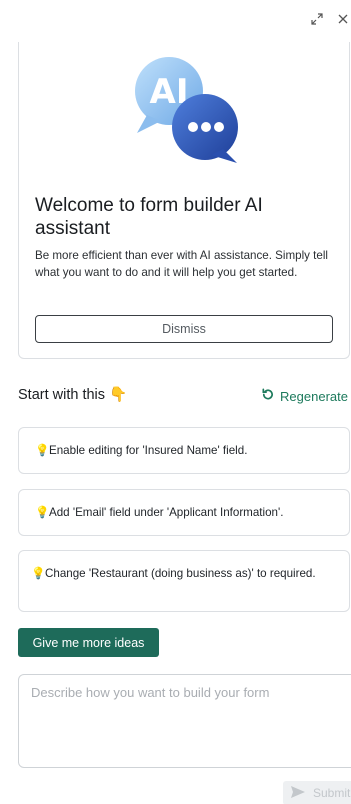  I want to click on regenerate-label: Regenerate, so click(314, 396).